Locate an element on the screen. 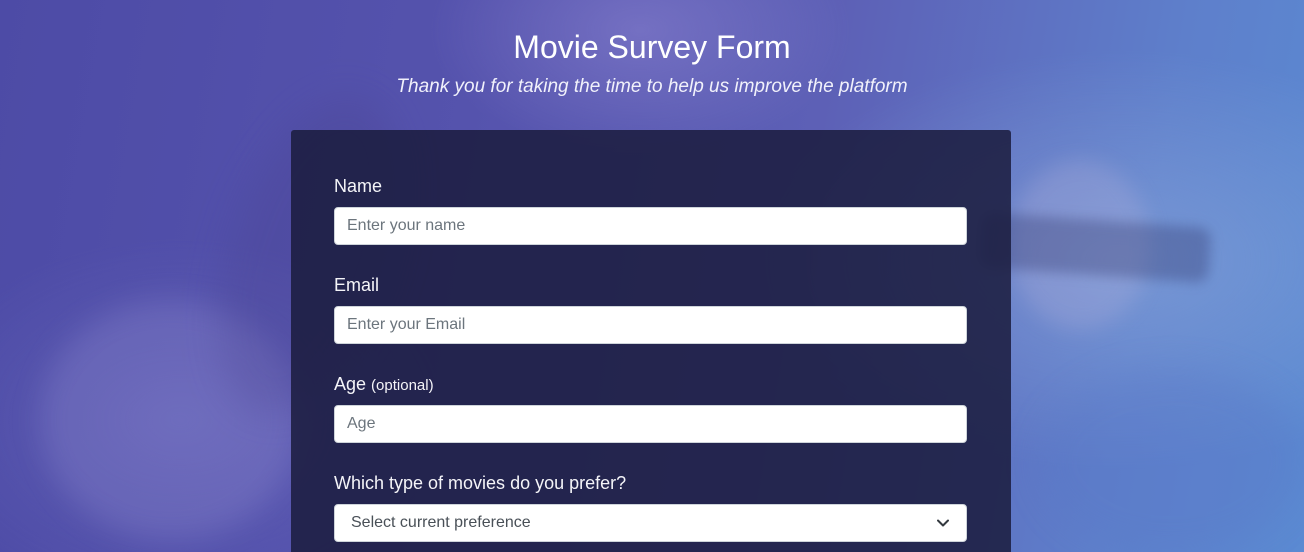 This screenshot has width=1304, height=552. preference-label: Which type of movies do you prefer? is located at coordinates (480, 483).